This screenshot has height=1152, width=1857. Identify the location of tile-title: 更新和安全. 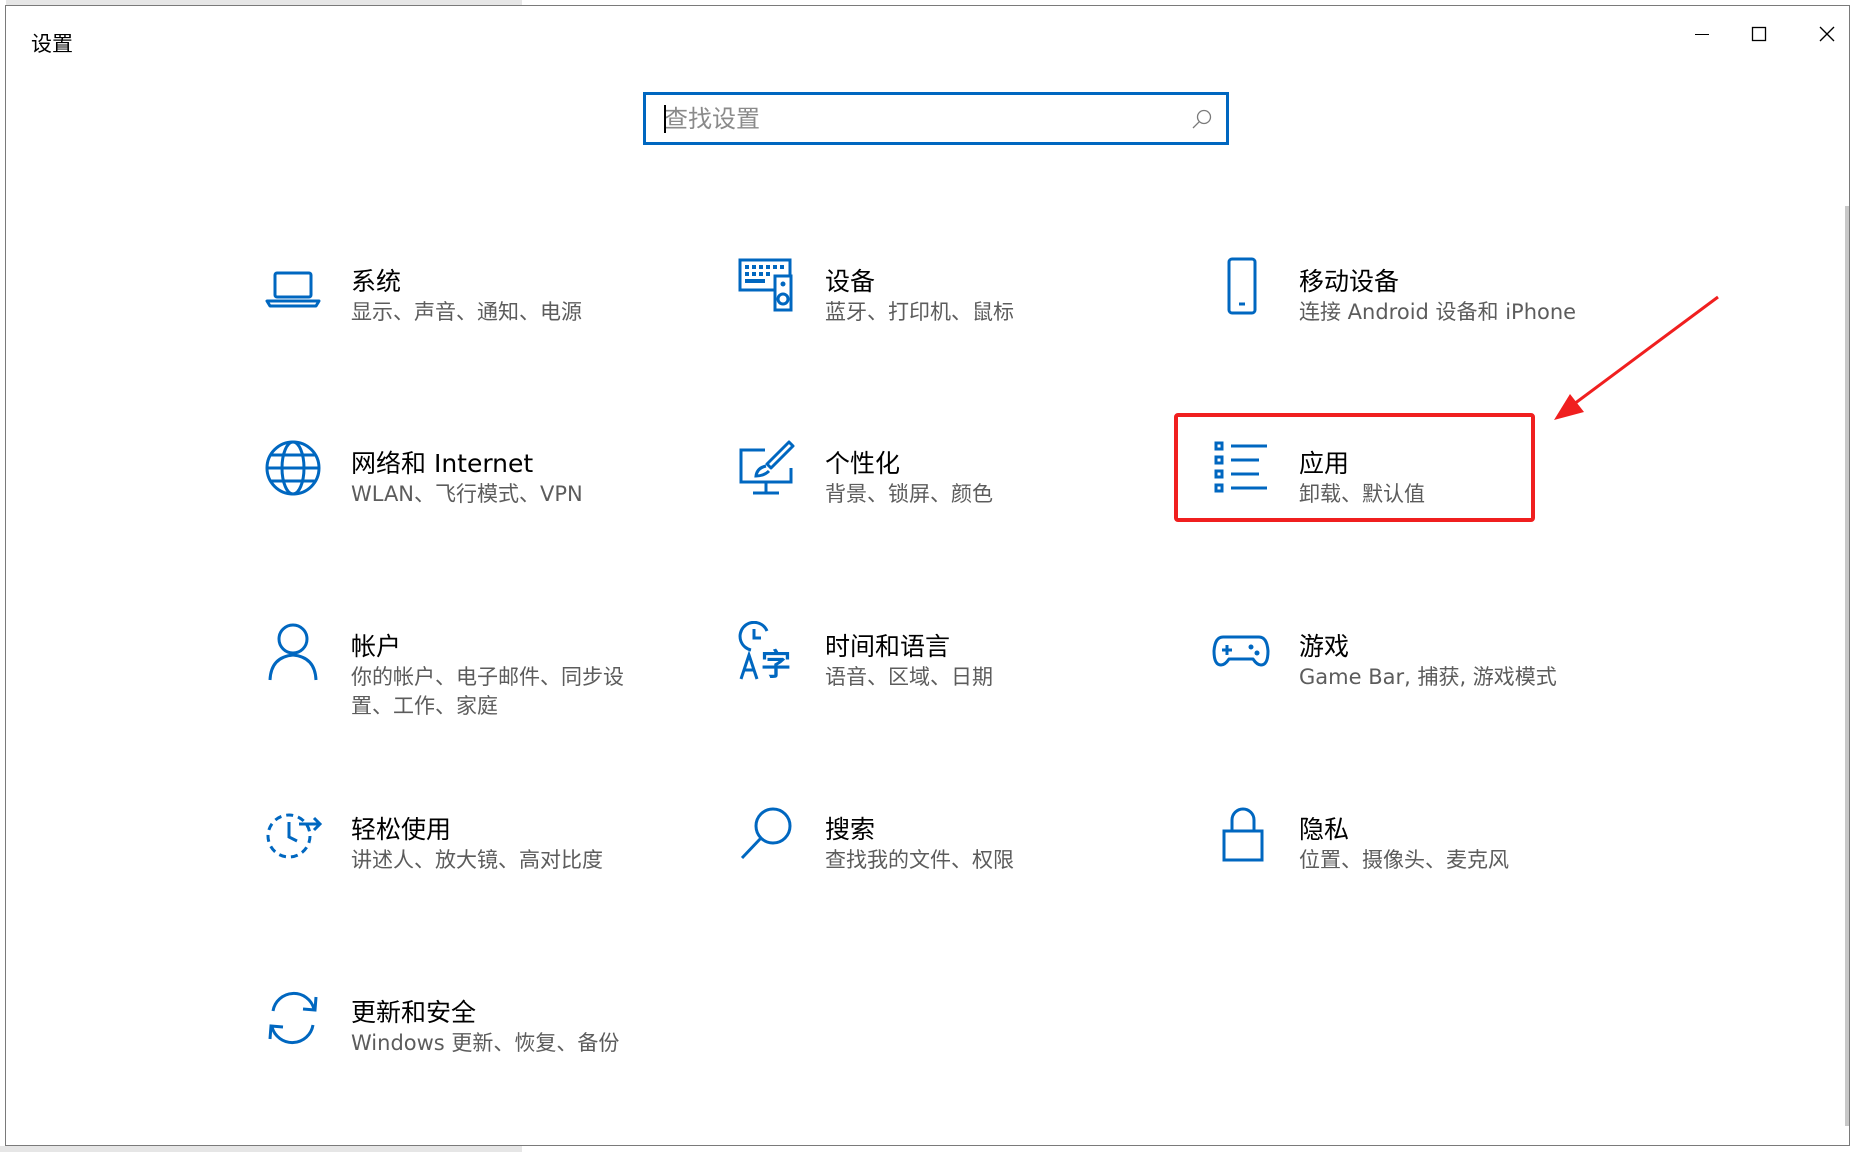
(414, 1012).